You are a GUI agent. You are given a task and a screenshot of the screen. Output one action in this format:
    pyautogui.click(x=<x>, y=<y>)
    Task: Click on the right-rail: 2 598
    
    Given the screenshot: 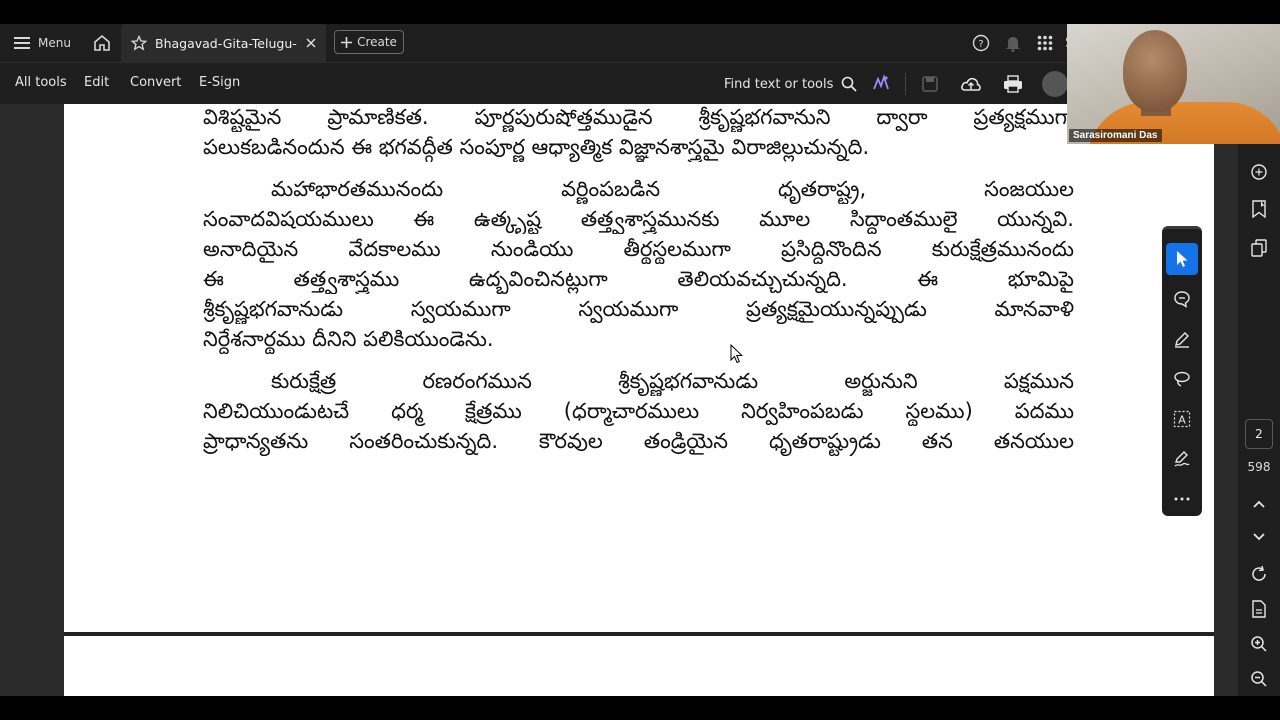 What is the action you would take?
    pyautogui.click(x=1259, y=420)
    